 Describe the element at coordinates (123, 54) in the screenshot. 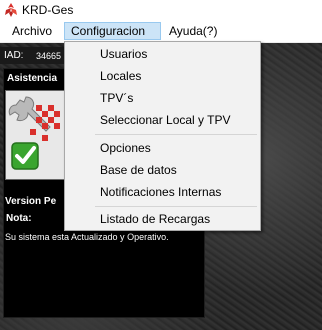

I see `menu-item-usuarios: Usuarios` at that location.